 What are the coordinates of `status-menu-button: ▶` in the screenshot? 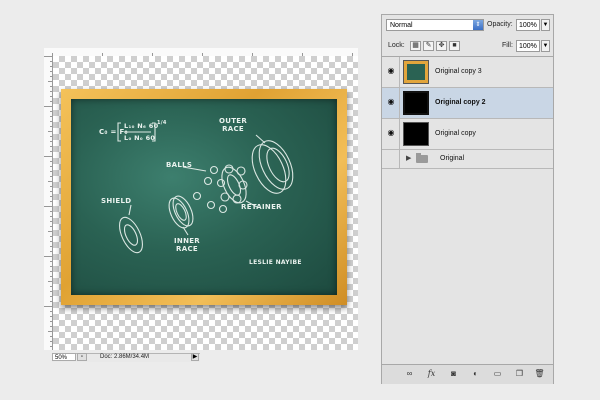 It's located at (195, 357).